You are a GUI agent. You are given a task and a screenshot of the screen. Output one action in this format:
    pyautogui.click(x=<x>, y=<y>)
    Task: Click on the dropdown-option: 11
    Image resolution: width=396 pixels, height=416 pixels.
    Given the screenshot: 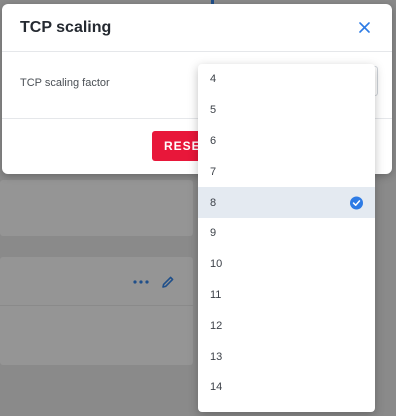 What is the action you would take?
    pyautogui.click(x=286, y=295)
    